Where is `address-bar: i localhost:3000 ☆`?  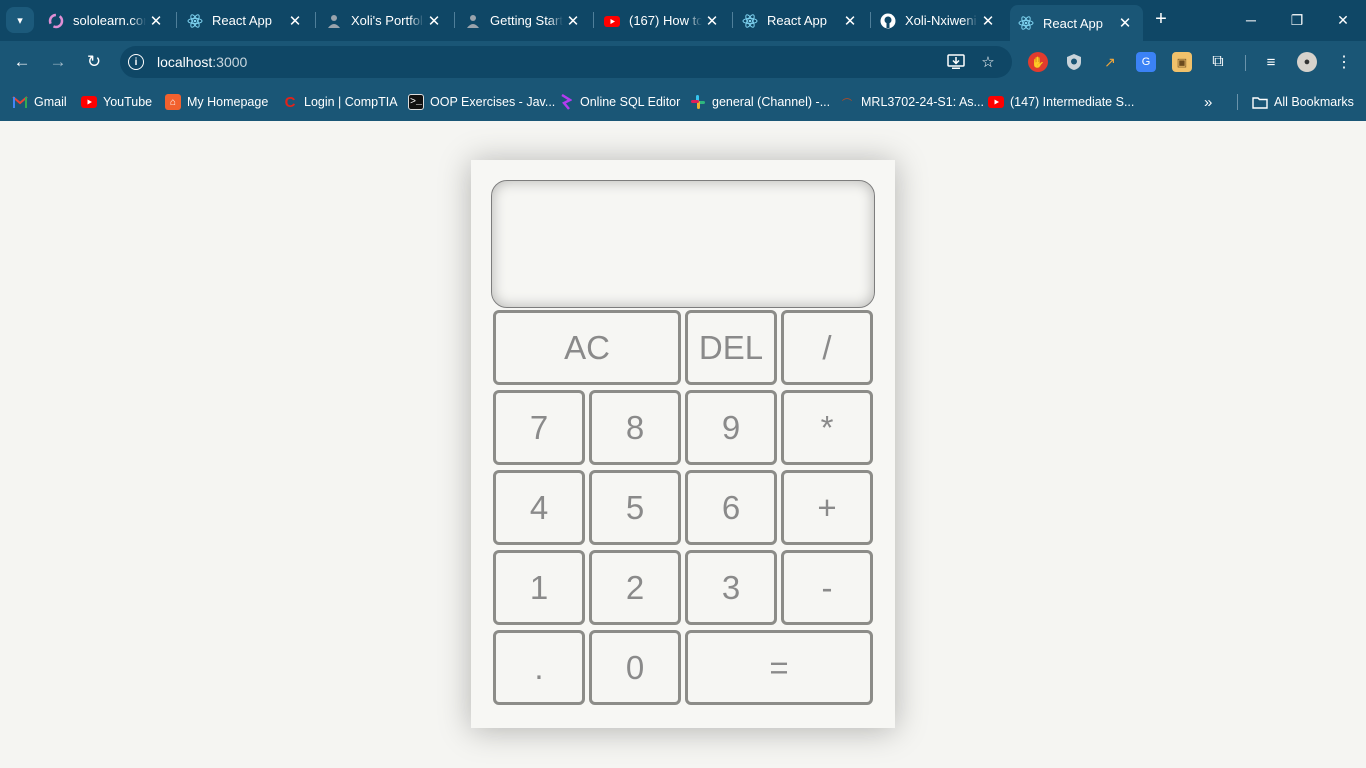
address-bar: i localhost:3000 ☆ is located at coordinates (566, 62).